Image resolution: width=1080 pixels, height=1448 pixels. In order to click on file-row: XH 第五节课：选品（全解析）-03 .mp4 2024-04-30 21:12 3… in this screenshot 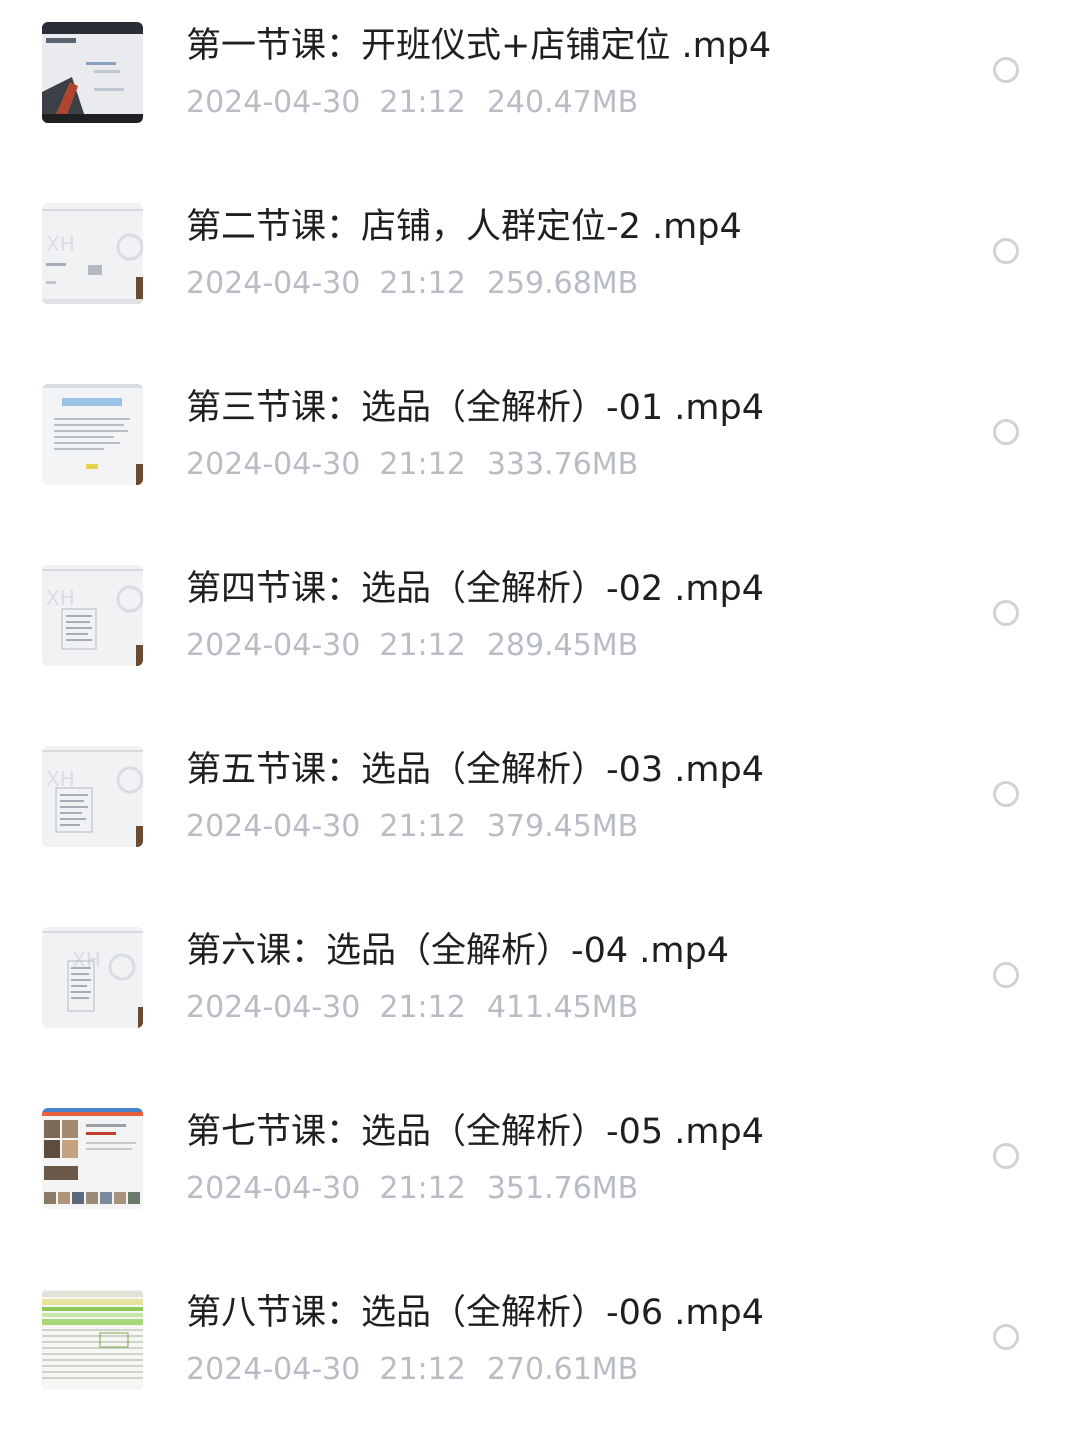, I will do `click(540, 814)`.